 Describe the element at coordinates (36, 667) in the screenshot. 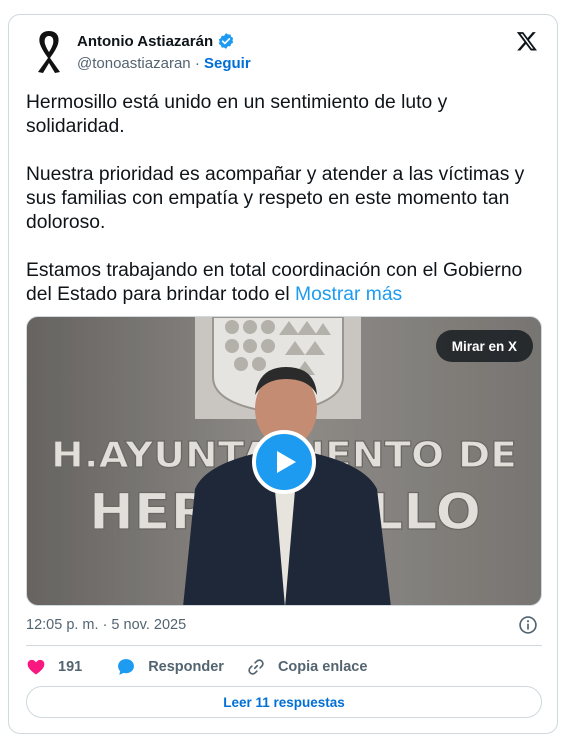

I see `heart-icon` at that location.